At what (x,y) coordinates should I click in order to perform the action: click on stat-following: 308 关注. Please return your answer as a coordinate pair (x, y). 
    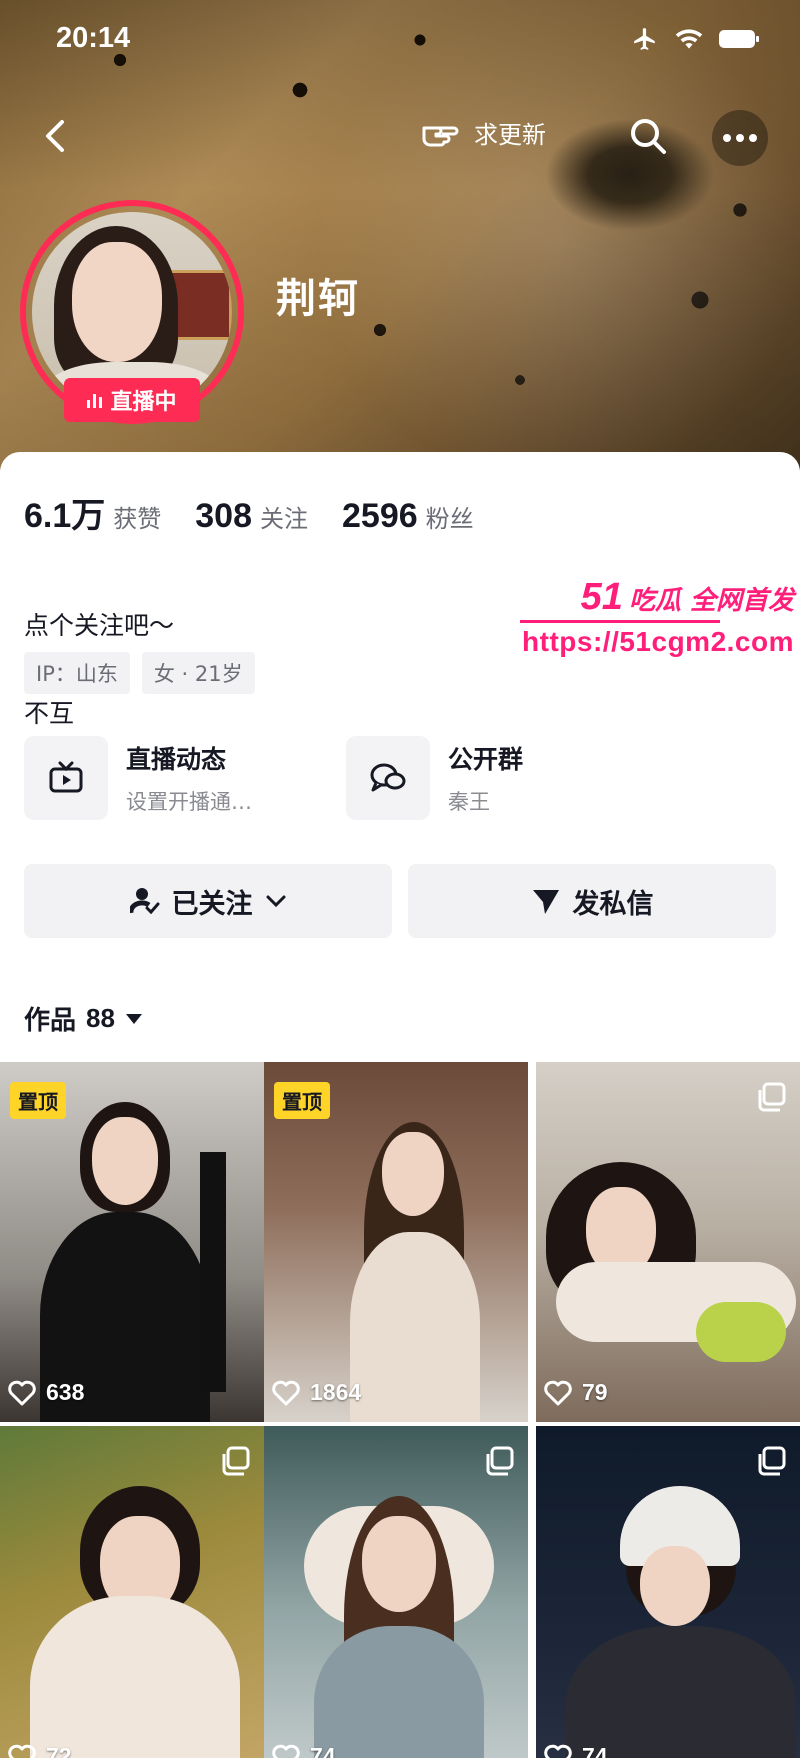
    Looking at the image, I should click on (251, 516).